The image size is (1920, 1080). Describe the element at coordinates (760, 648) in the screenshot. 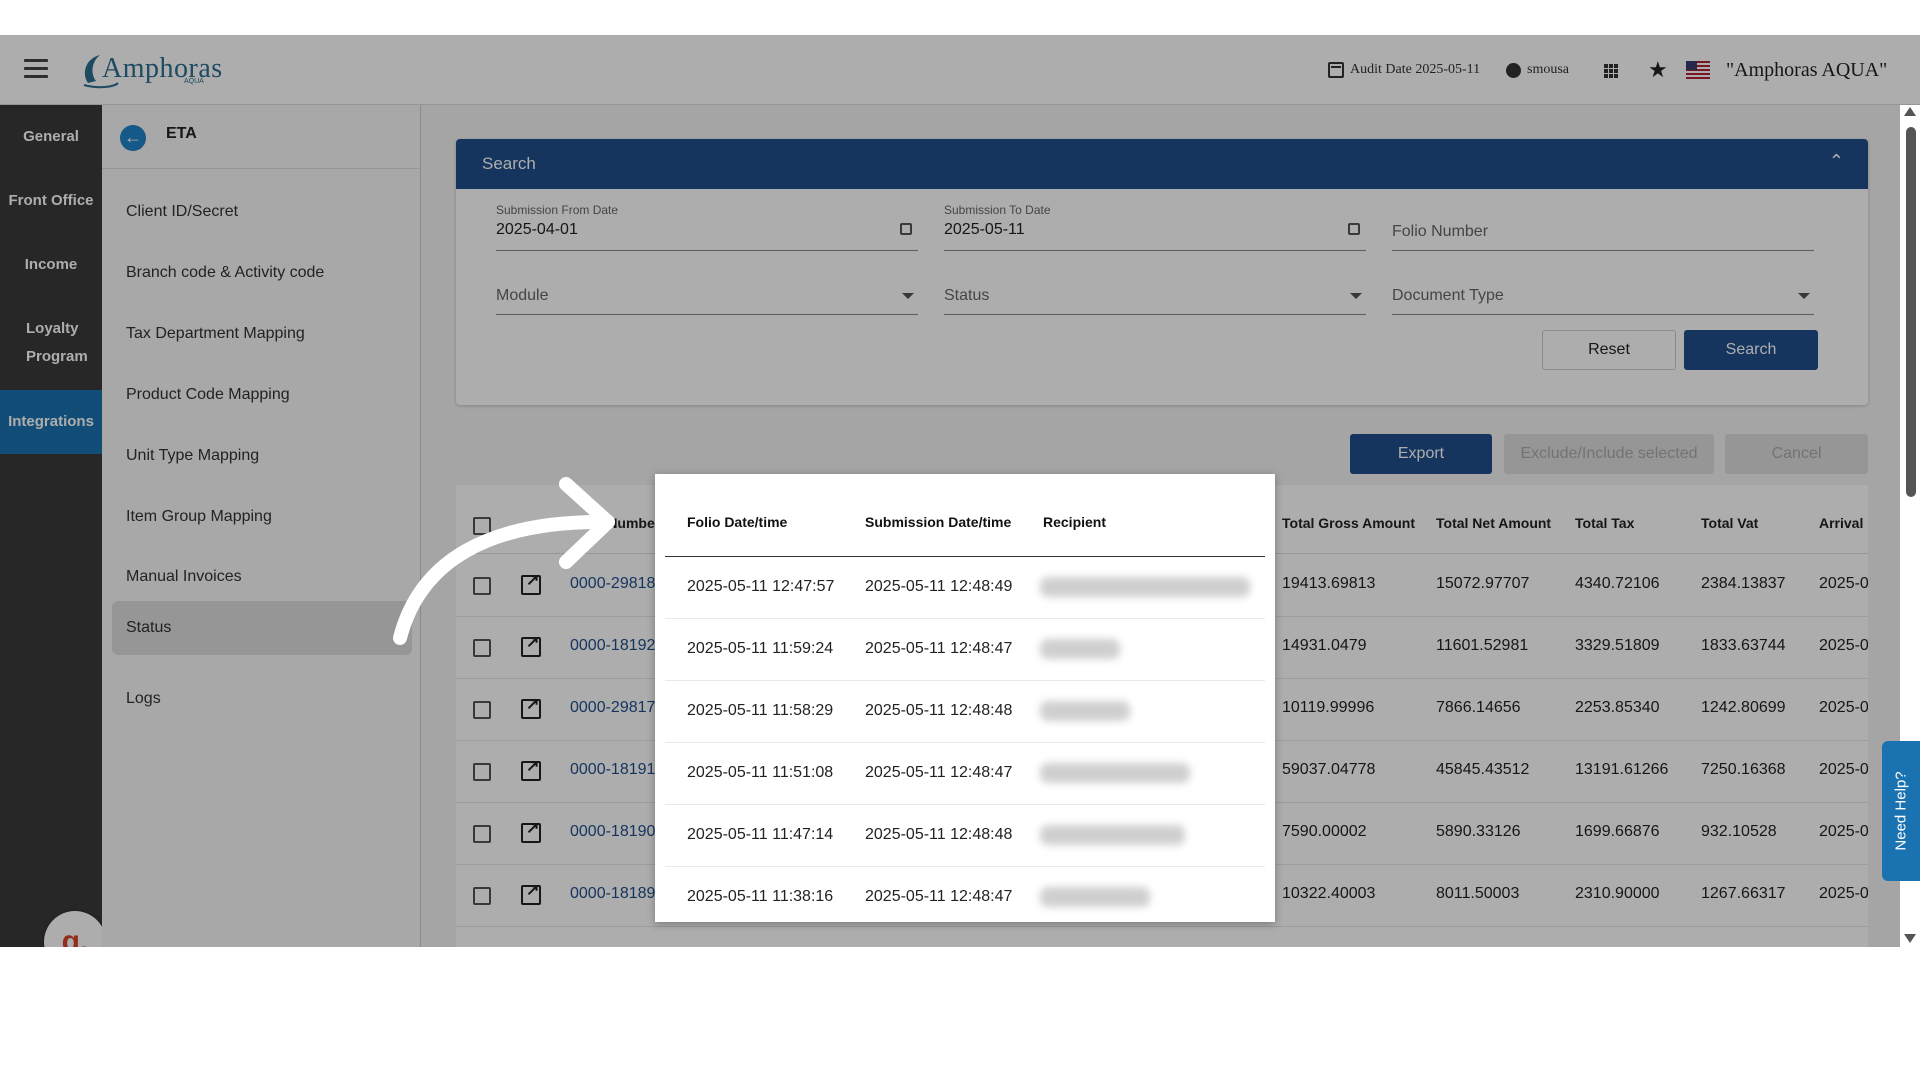

I see `folio-datetime-cell: 2025-05-11 11:59:24` at that location.